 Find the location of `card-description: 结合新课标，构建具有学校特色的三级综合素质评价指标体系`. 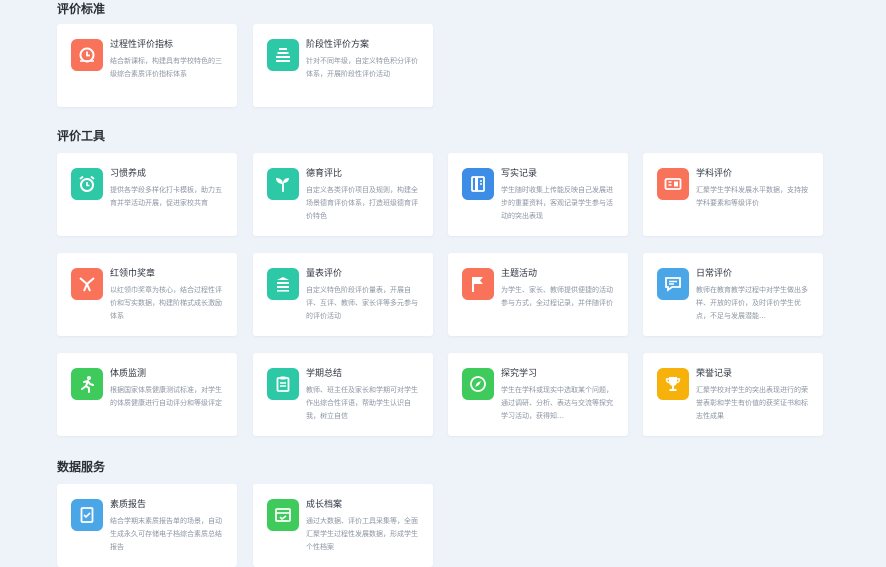

card-description: 结合新课标，构建具有学校特色的三级综合素质评价指标体系 is located at coordinates (166, 67).